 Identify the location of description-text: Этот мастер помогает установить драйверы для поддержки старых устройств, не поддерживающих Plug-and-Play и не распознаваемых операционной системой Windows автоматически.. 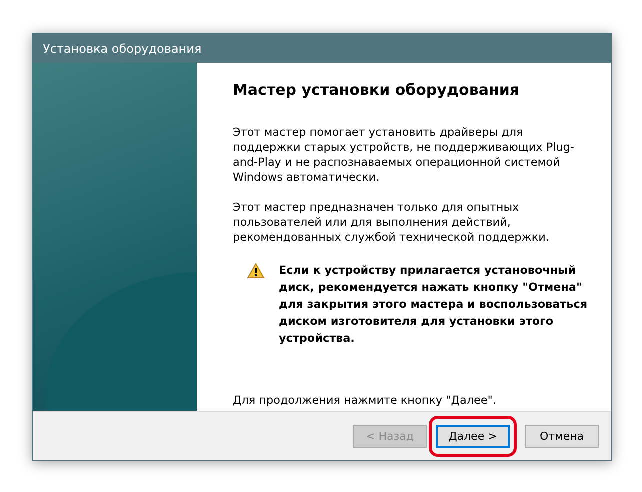
(404, 155).